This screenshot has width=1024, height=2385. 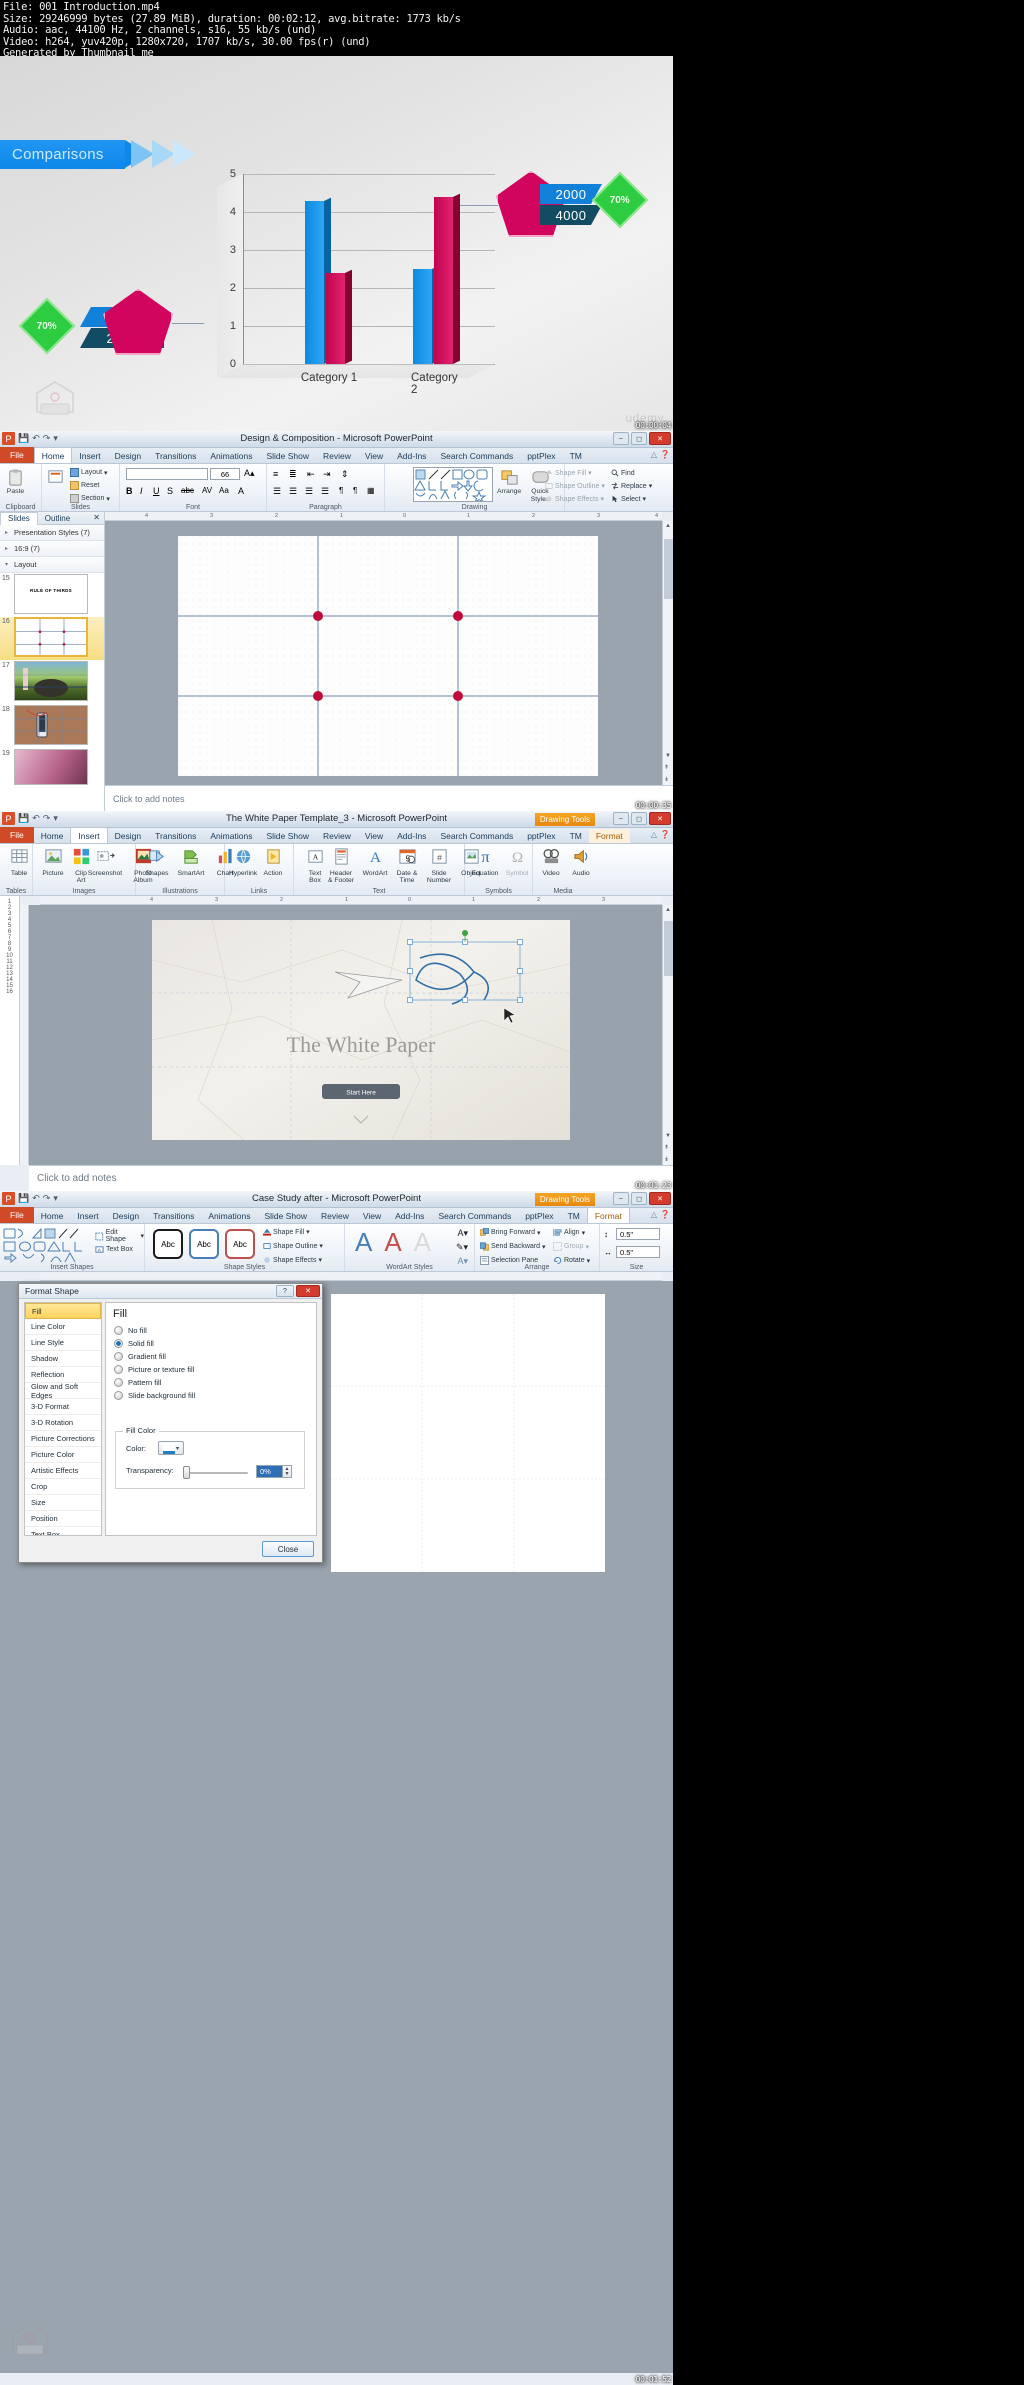 What do you see at coordinates (277, 491) in the screenshot?
I see `align-left-icon: ☰` at bounding box center [277, 491].